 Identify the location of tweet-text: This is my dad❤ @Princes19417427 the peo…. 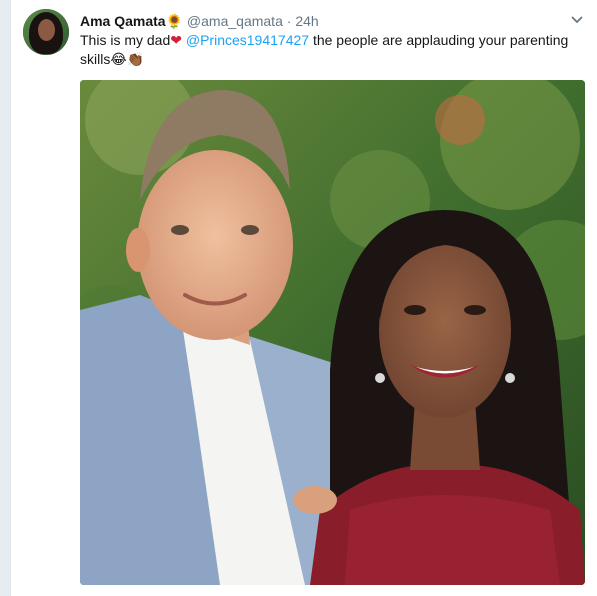
(335, 50).